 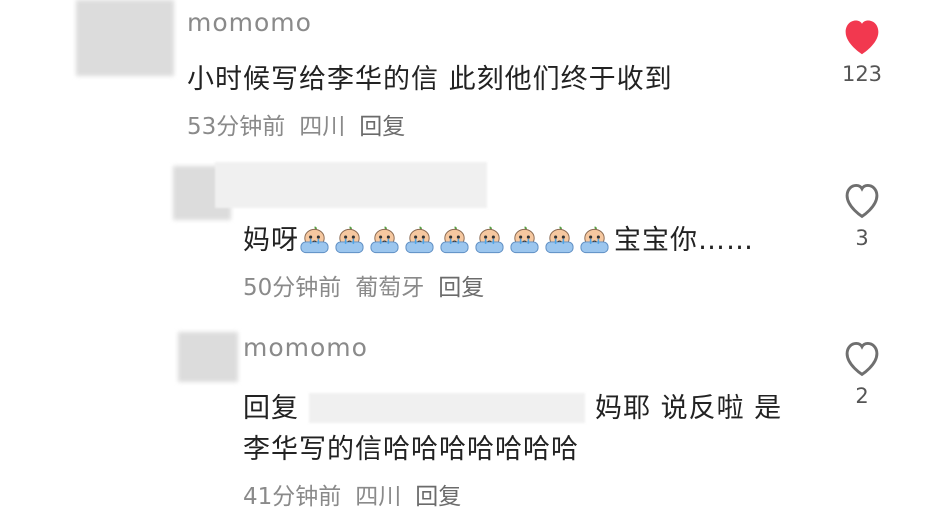 What do you see at coordinates (862, 396) in the screenshot?
I see `like-count: 2` at bounding box center [862, 396].